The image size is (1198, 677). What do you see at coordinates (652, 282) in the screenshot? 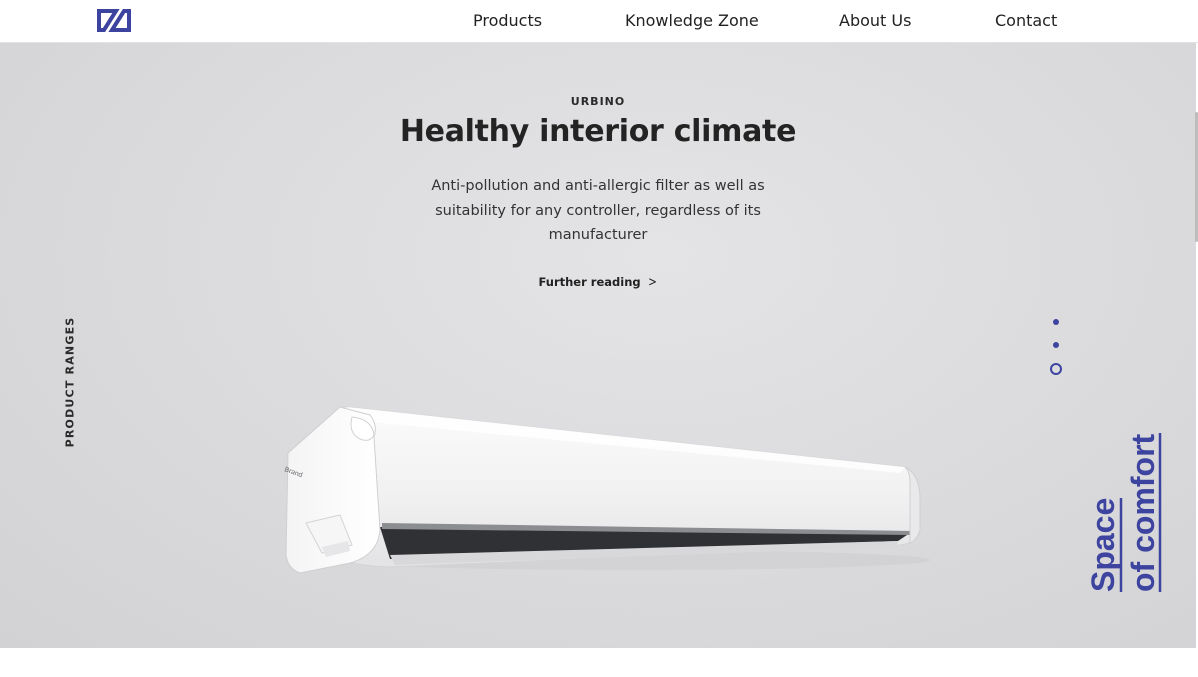
I see `chevron-right-icon: >` at bounding box center [652, 282].